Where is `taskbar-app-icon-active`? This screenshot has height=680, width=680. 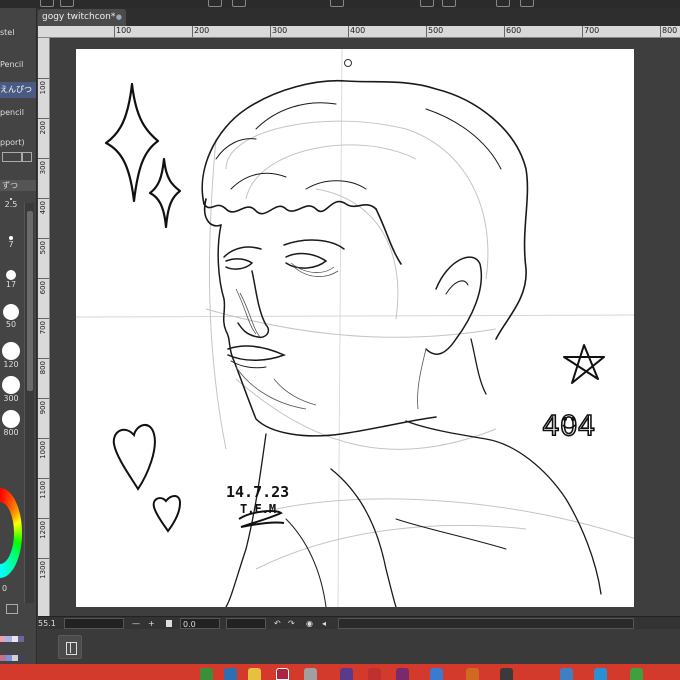
taskbar-app-icon-active is located at coordinates (282, 674).